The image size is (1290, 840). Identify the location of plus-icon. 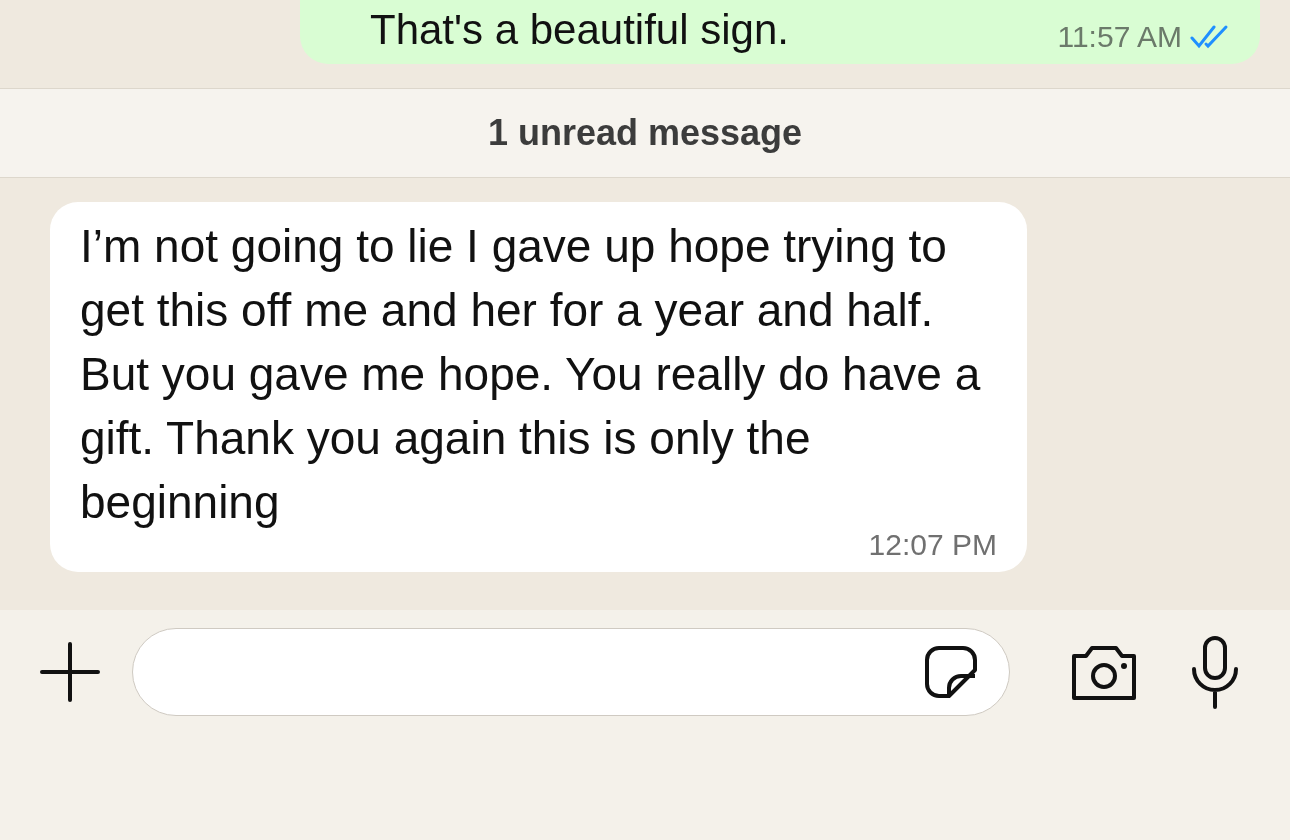
(70, 672).